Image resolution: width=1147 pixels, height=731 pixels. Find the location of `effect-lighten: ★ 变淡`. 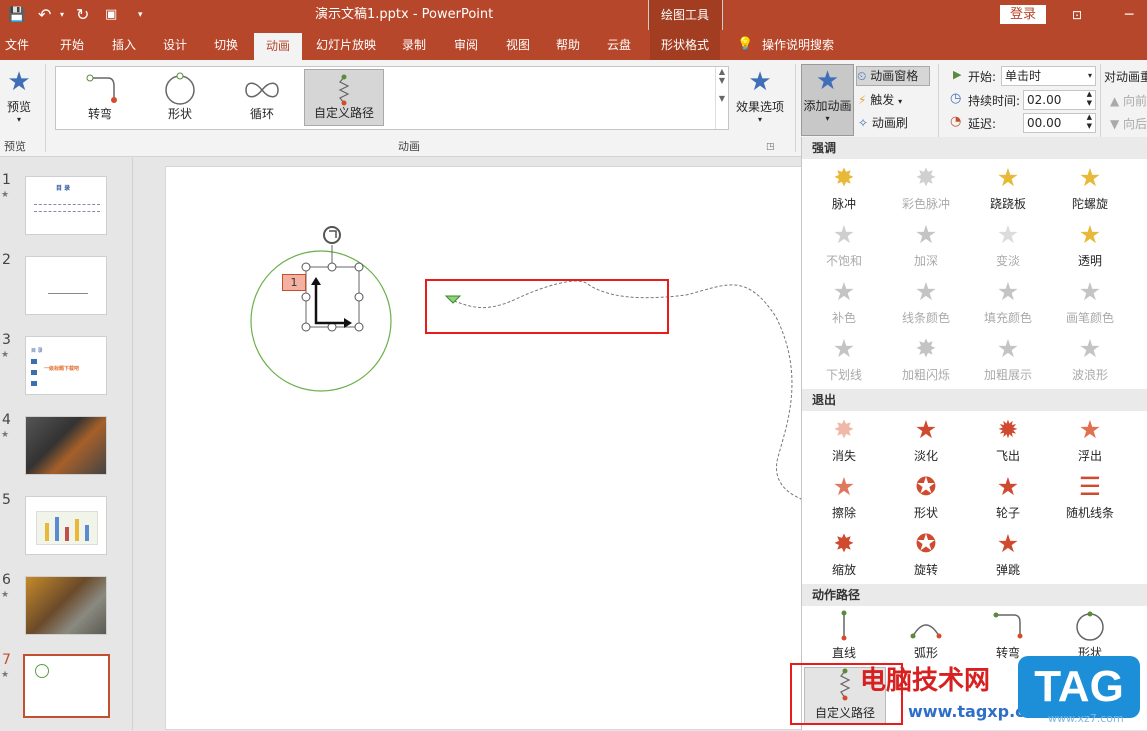

effect-lighten: ★ 变淡 is located at coordinates (1008, 247).